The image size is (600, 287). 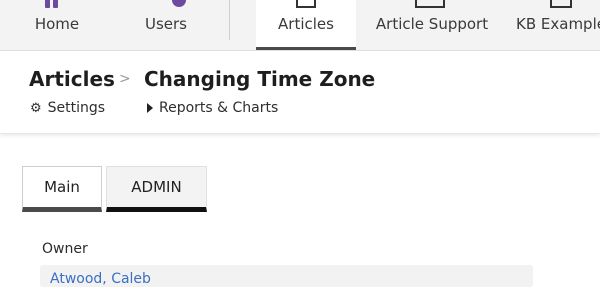 I want to click on nav-label-kb-examples: KB Examples, so click(x=558, y=24).